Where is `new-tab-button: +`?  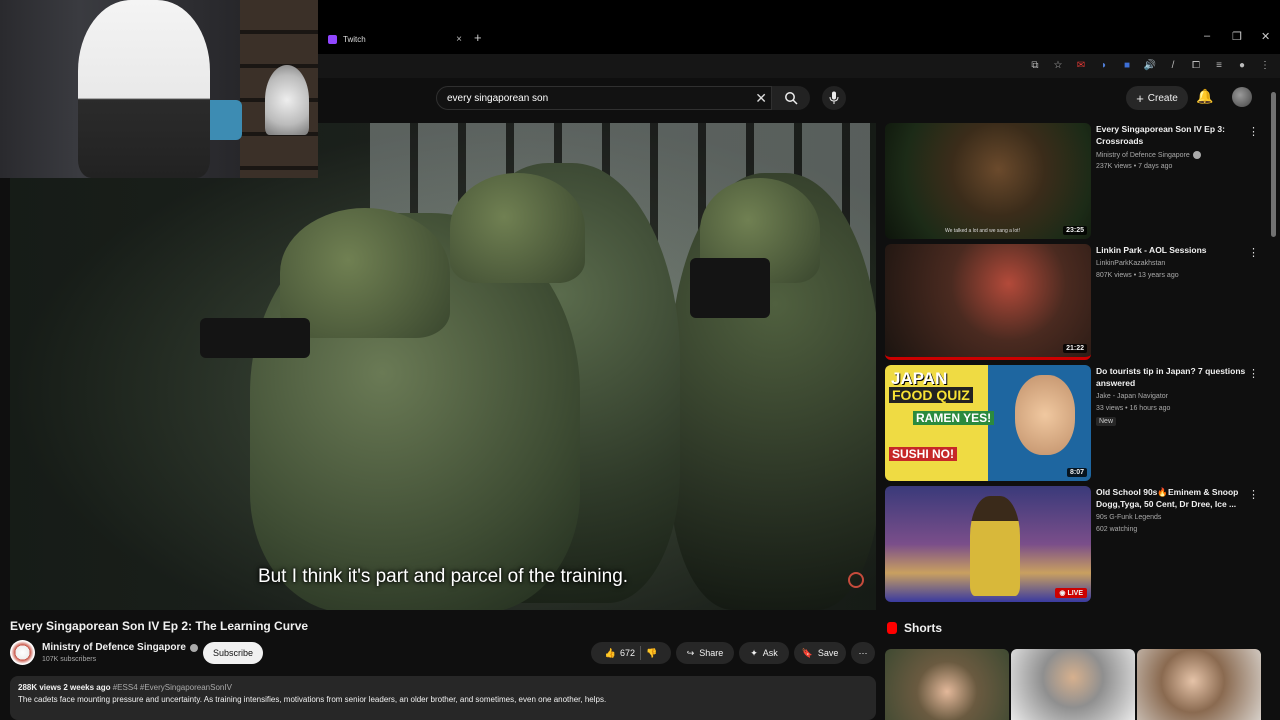
new-tab-button: + is located at coordinates (478, 37).